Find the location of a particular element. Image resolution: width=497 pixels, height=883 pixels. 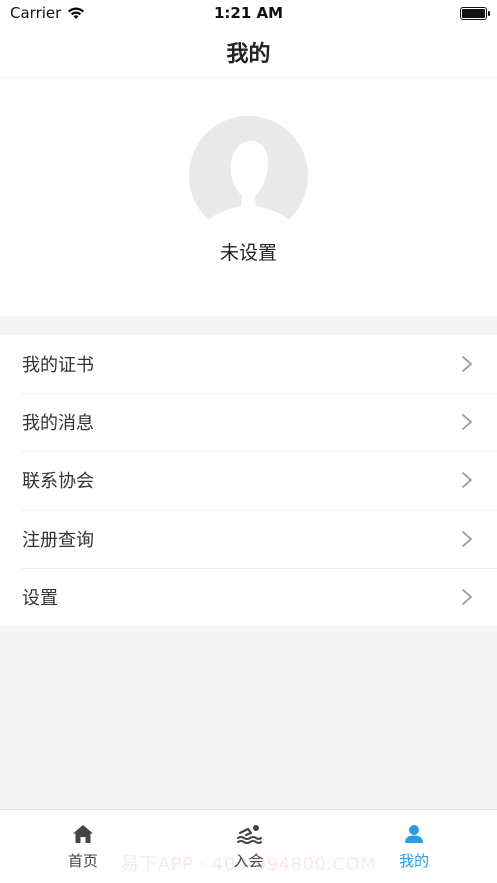

default-avatar-icon is located at coordinates (248, 175).